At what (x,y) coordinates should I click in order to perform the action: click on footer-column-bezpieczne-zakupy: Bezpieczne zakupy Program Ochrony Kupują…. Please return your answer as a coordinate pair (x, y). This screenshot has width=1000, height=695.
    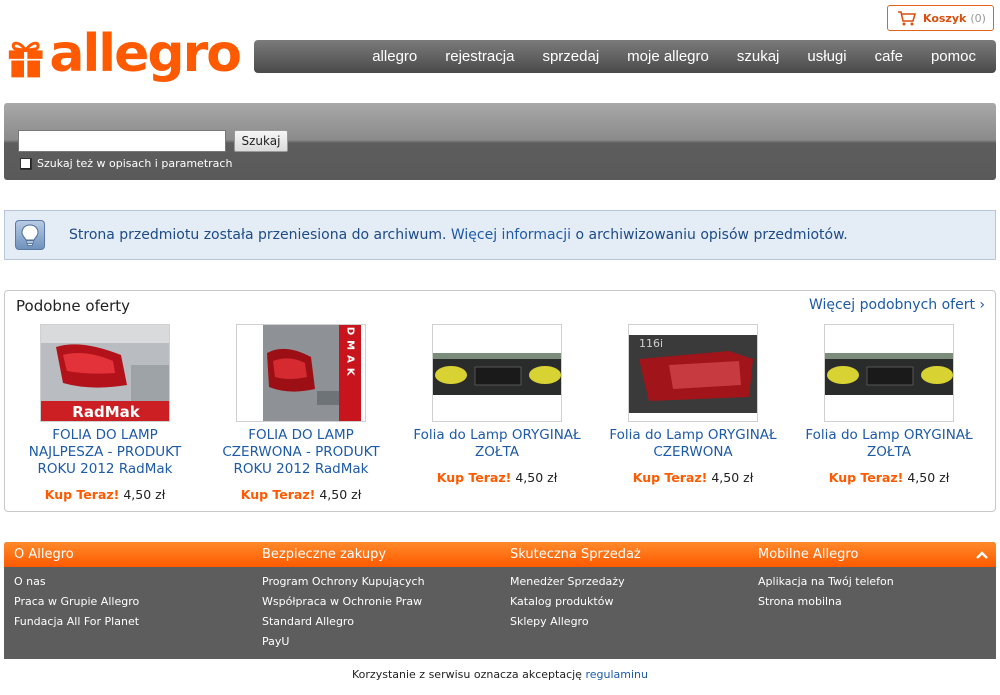
    Looking at the image, I should click on (343, 598).